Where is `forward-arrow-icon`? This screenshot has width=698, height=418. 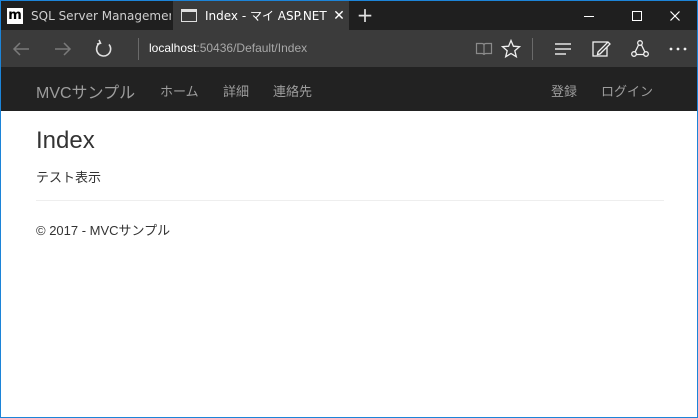
forward-arrow-icon is located at coordinates (63, 49).